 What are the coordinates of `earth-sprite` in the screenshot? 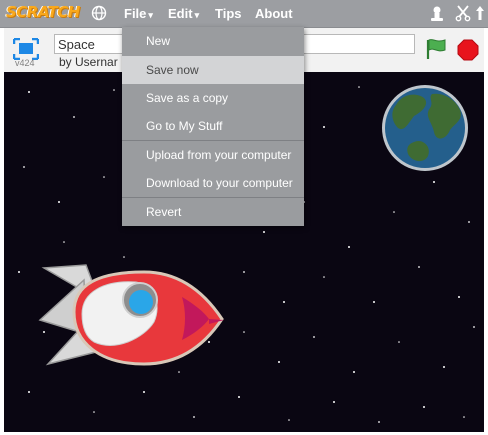 It's located at (425, 128).